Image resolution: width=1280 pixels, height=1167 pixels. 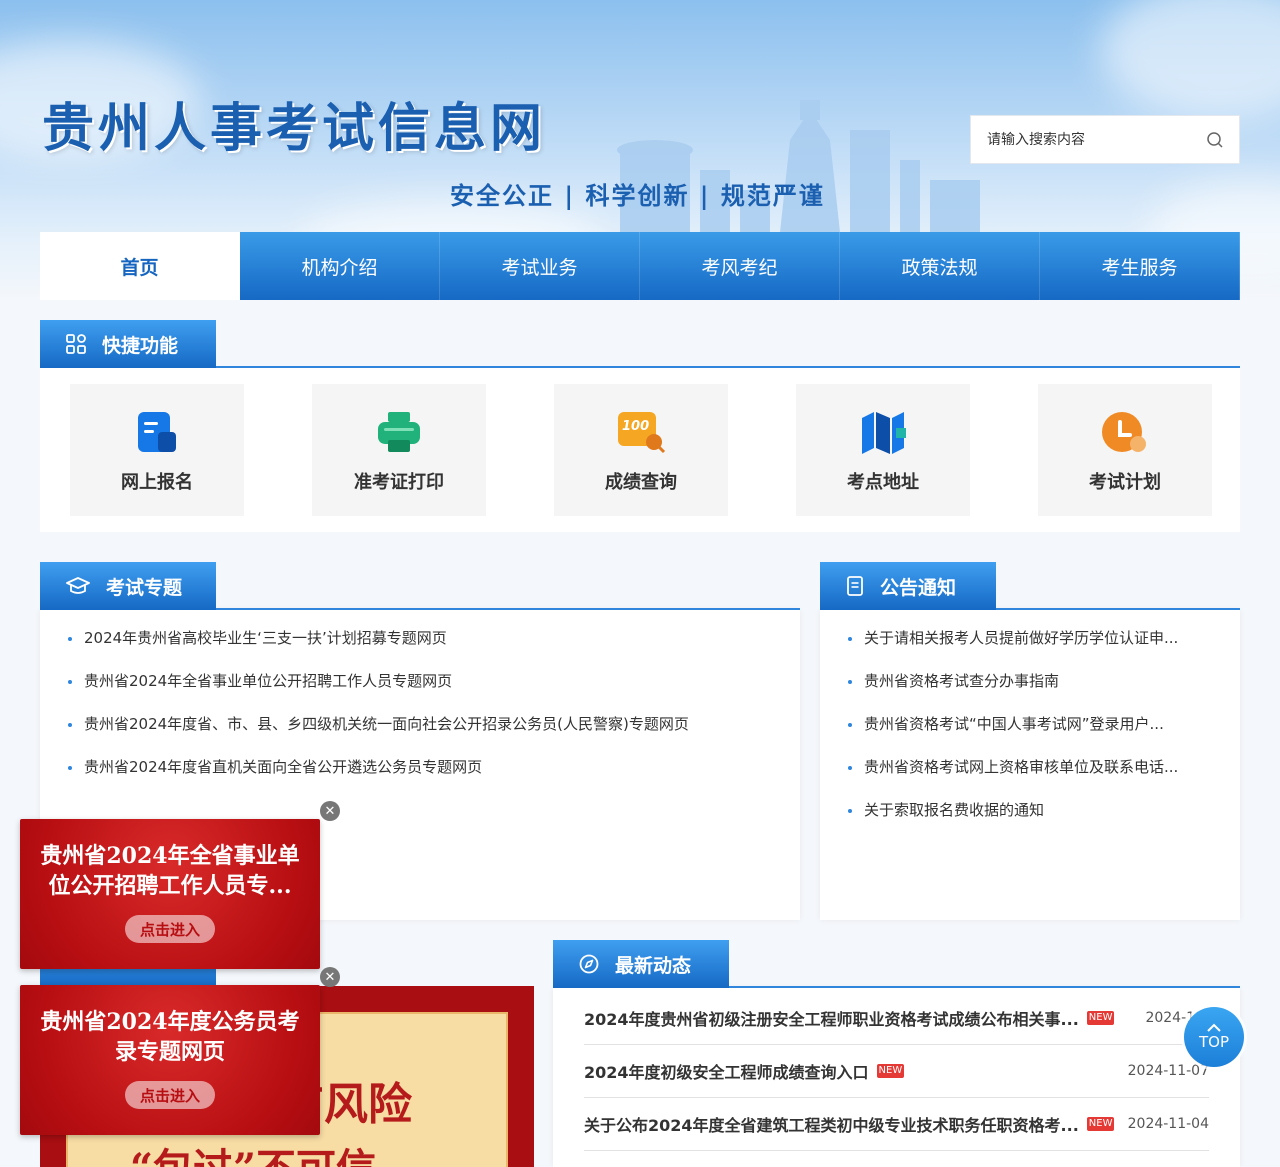 I want to click on score-100-icon: 100, so click(x=642, y=433).